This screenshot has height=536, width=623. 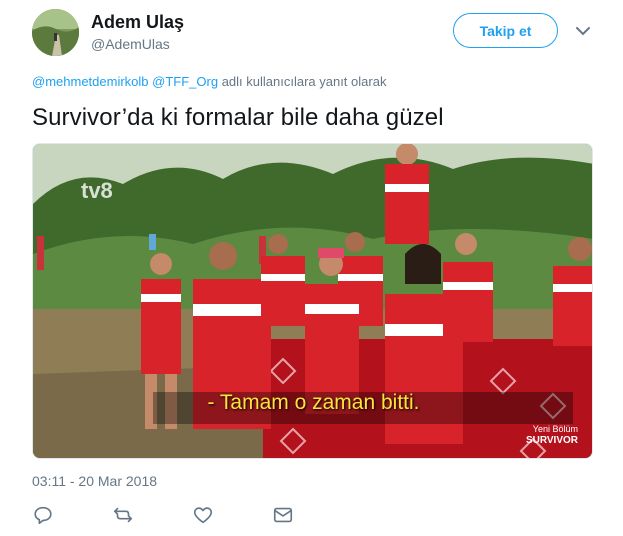 I want to click on like-icon, so click(x=203, y=515).